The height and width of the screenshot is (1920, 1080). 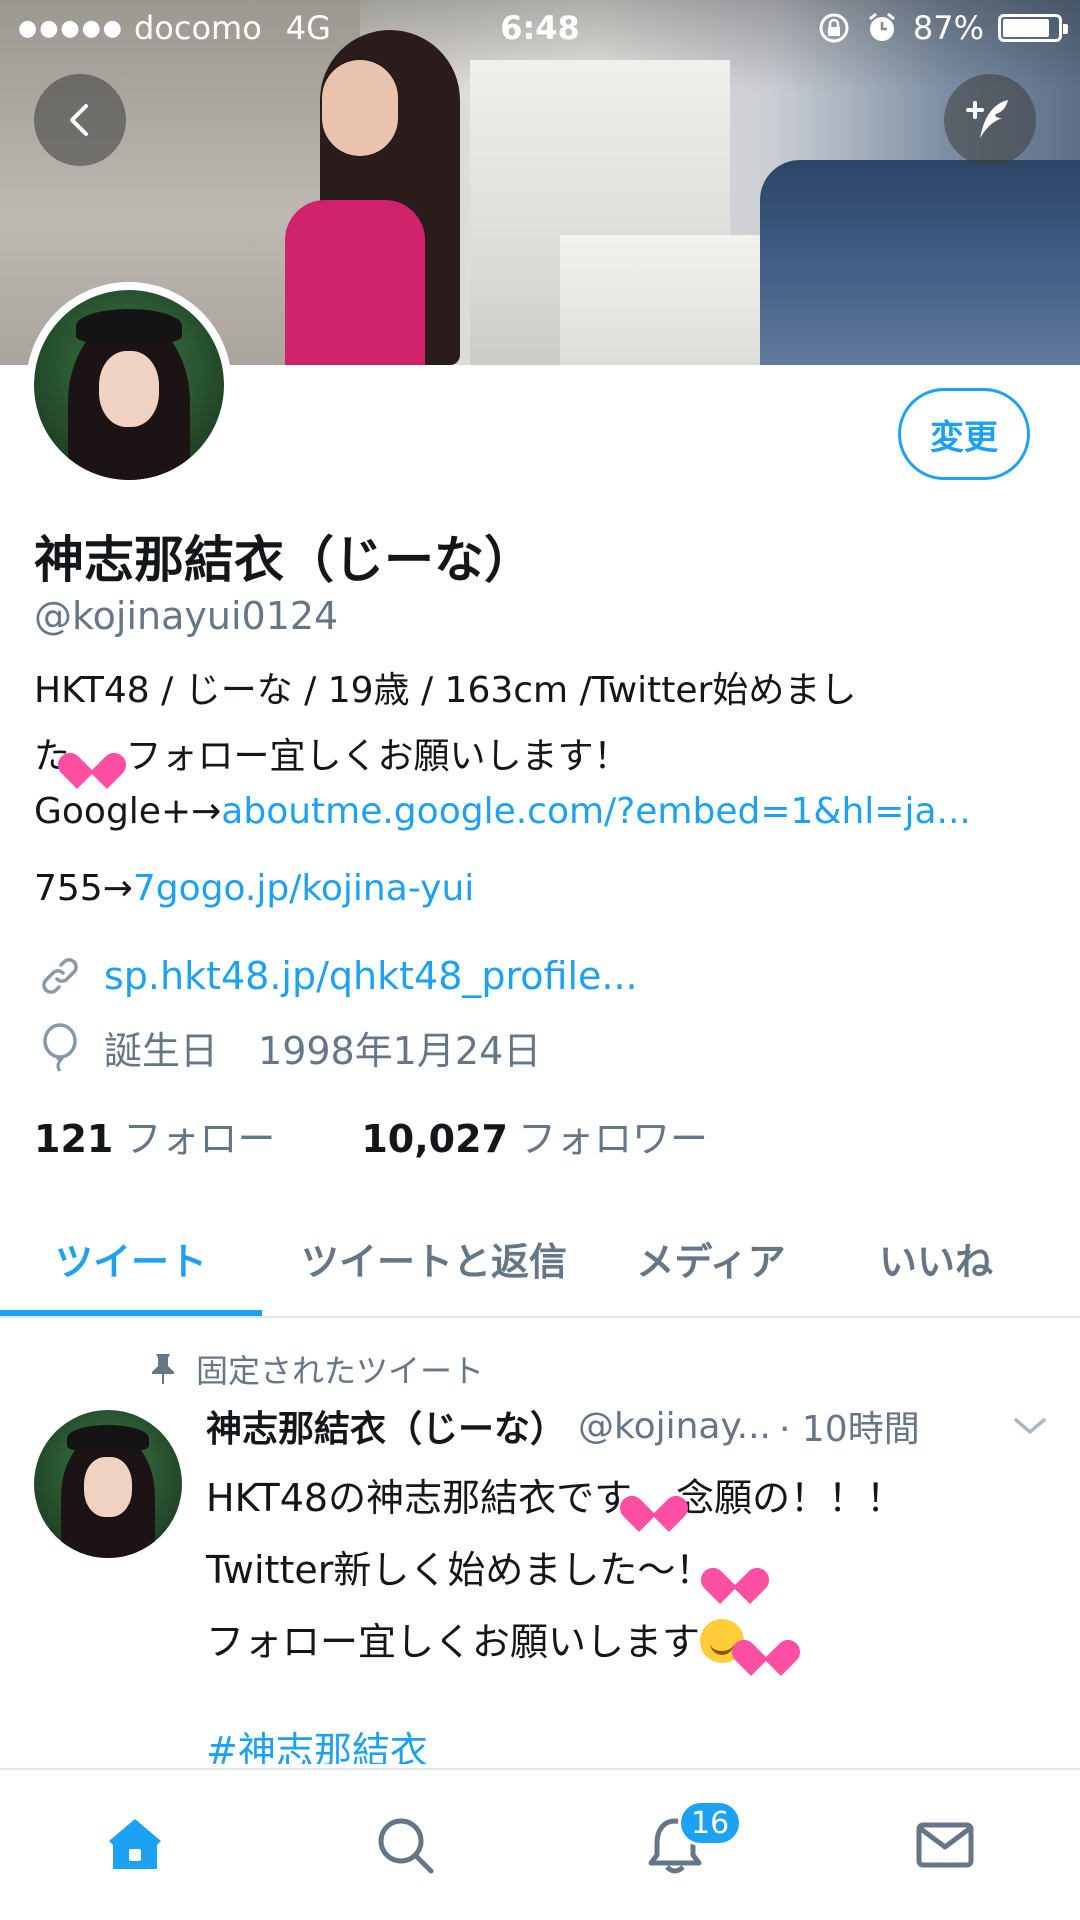 I want to click on tweet-header: 神志那結衣（じーな） @kojinay... · 10時間, so click(x=631, y=1426).